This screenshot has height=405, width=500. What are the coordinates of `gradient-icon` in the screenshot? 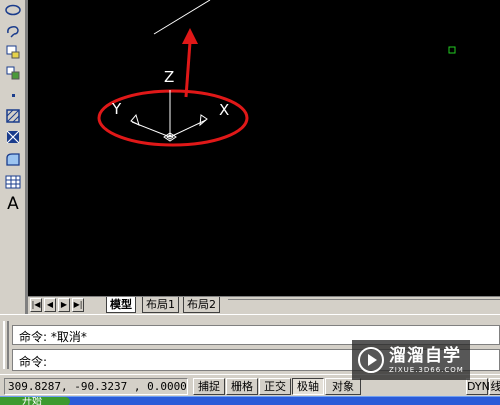 It's located at (13, 137).